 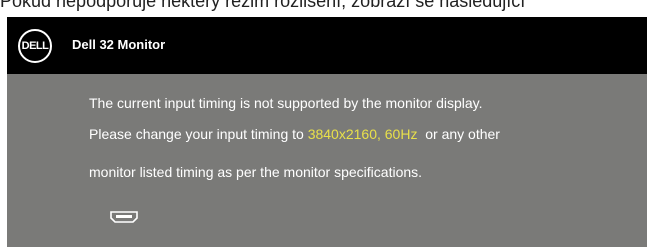 What do you see at coordinates (198, 134) in the screenshot?
I see `message-line-2-prefix: Please change your input timing to` at bounding box center [198, 134].